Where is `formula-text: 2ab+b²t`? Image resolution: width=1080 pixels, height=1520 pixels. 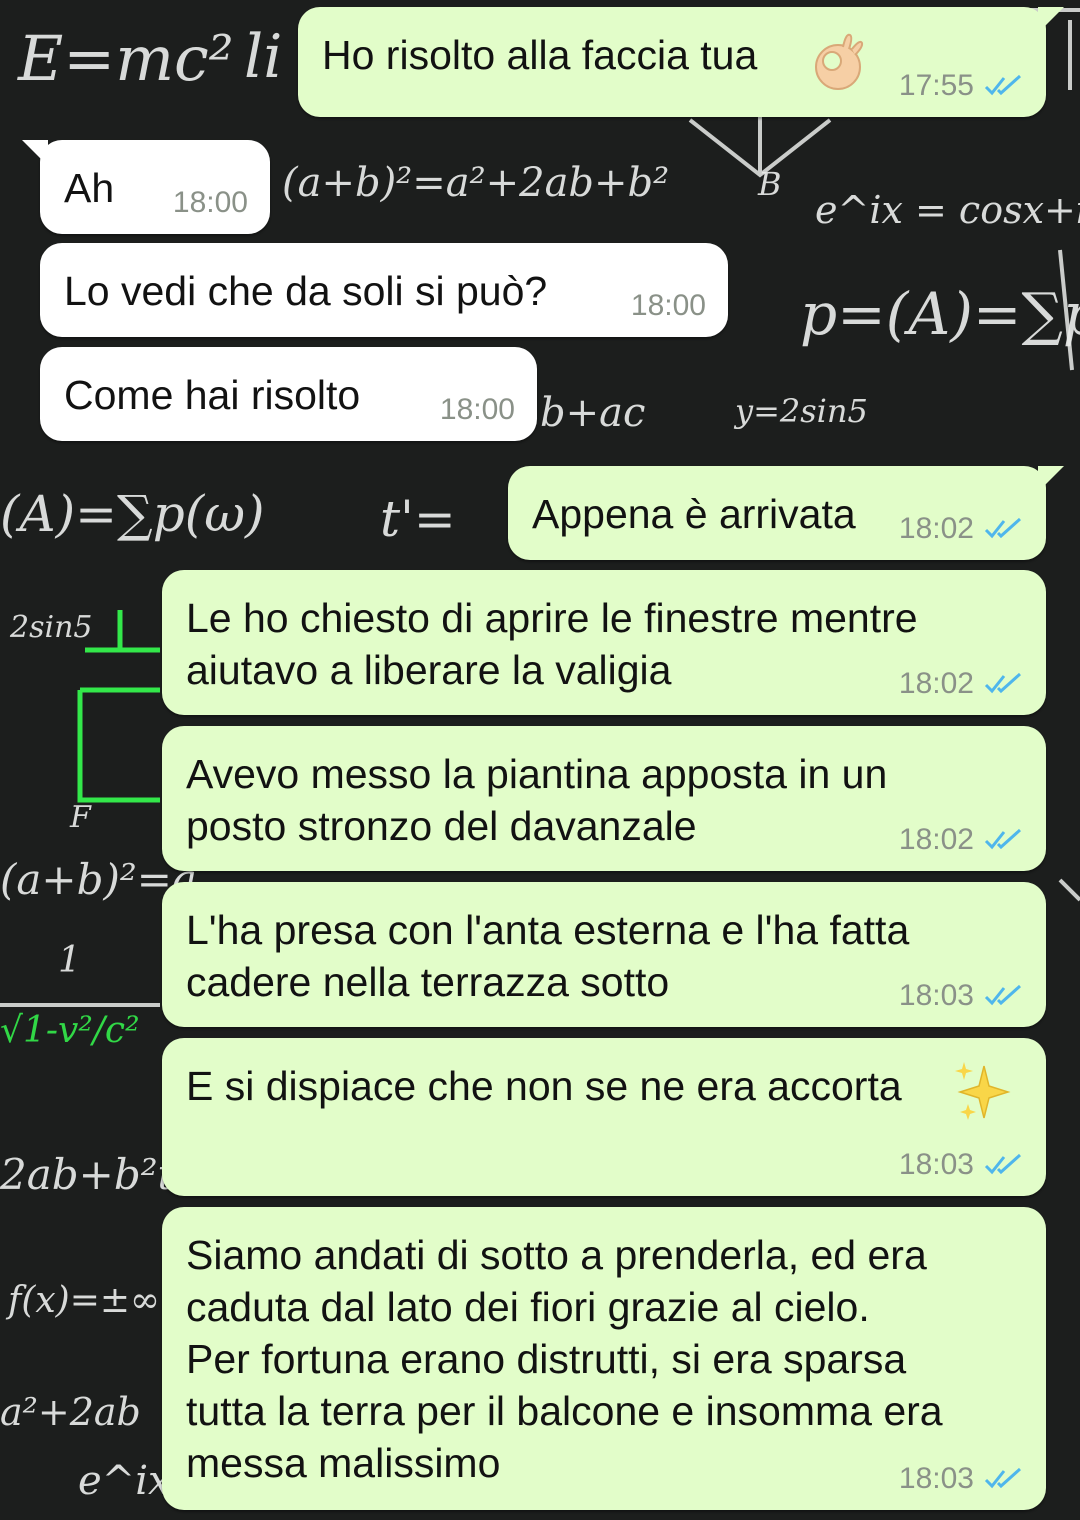 formula-text: 2ab+b²t is located at coordinates (87, 1174).